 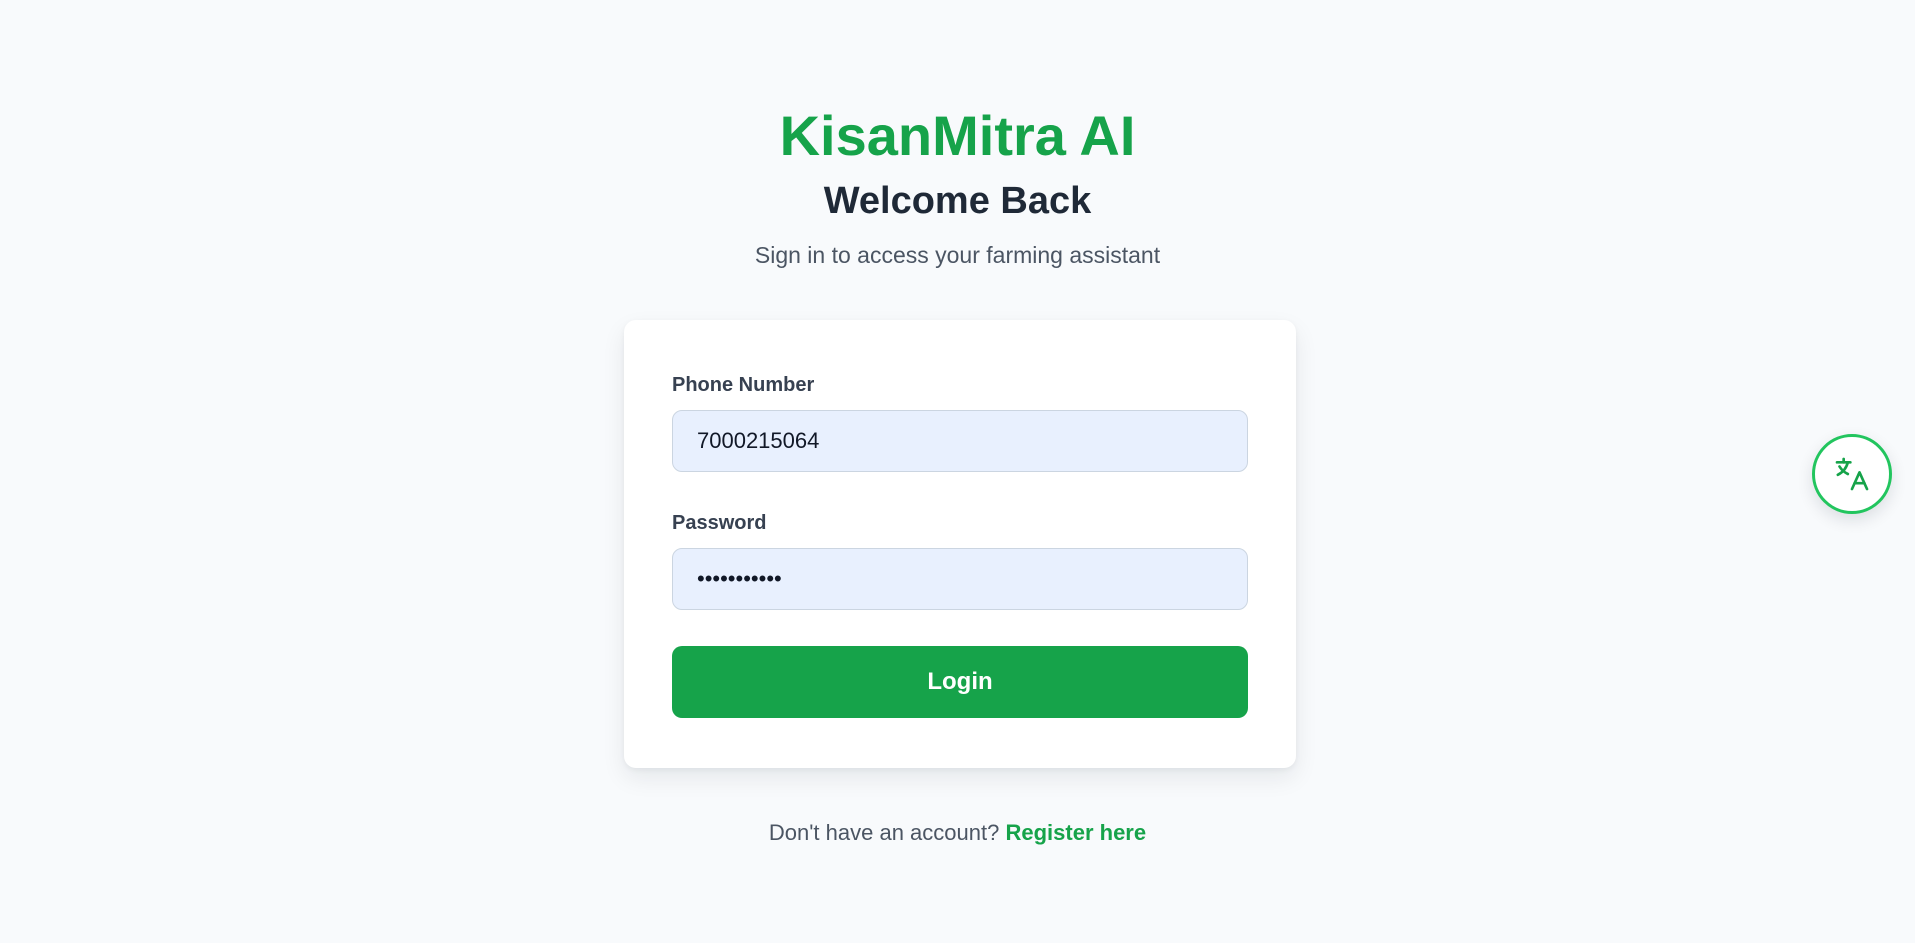 I want to click on translate-icon, so click(x=1852, y=474).